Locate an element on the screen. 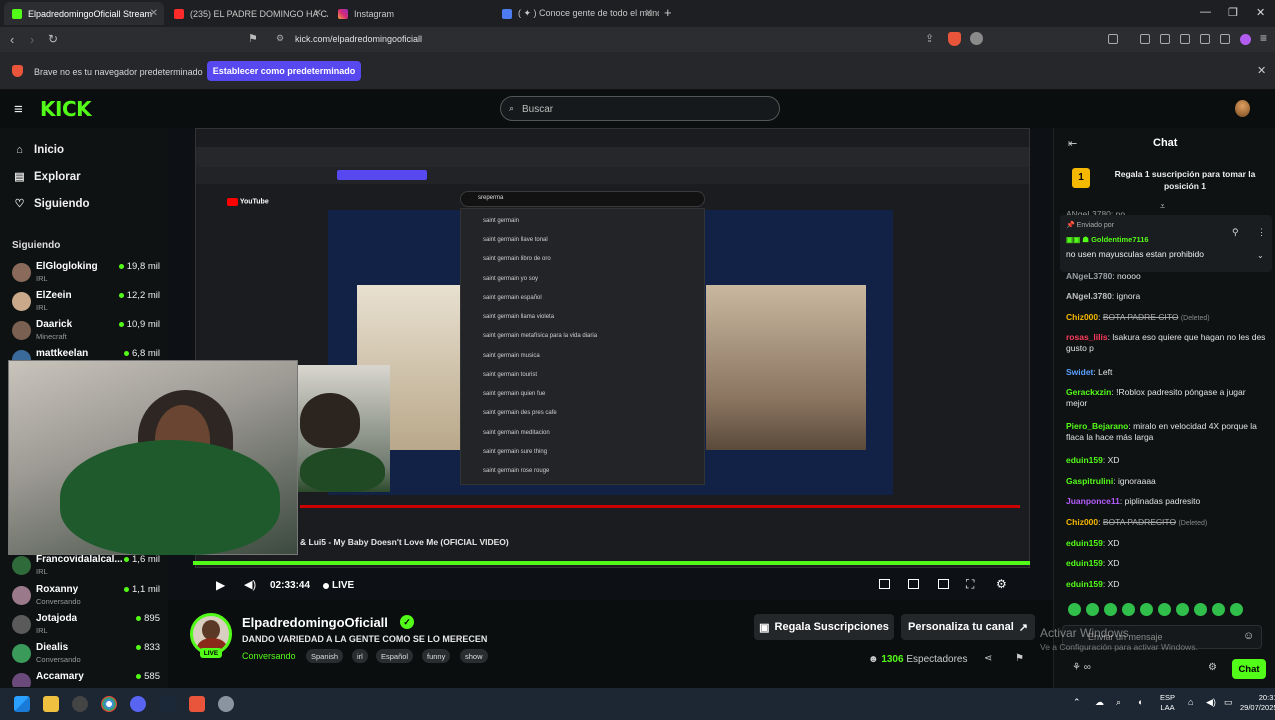 The height and width of the screenshot is (720, 1275). following-item: mattkeelan 6,8 mil is located at coordinates (87, 354).